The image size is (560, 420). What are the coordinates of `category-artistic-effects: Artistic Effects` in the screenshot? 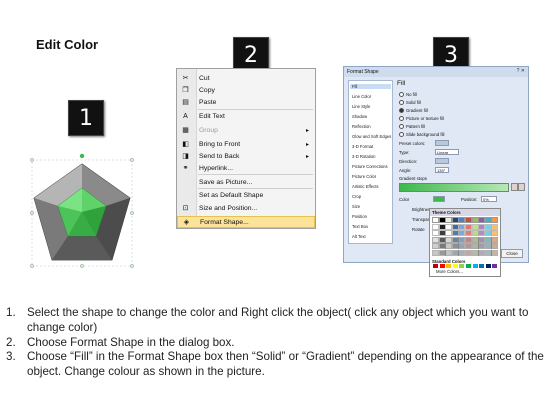 It's located at (365, 186).